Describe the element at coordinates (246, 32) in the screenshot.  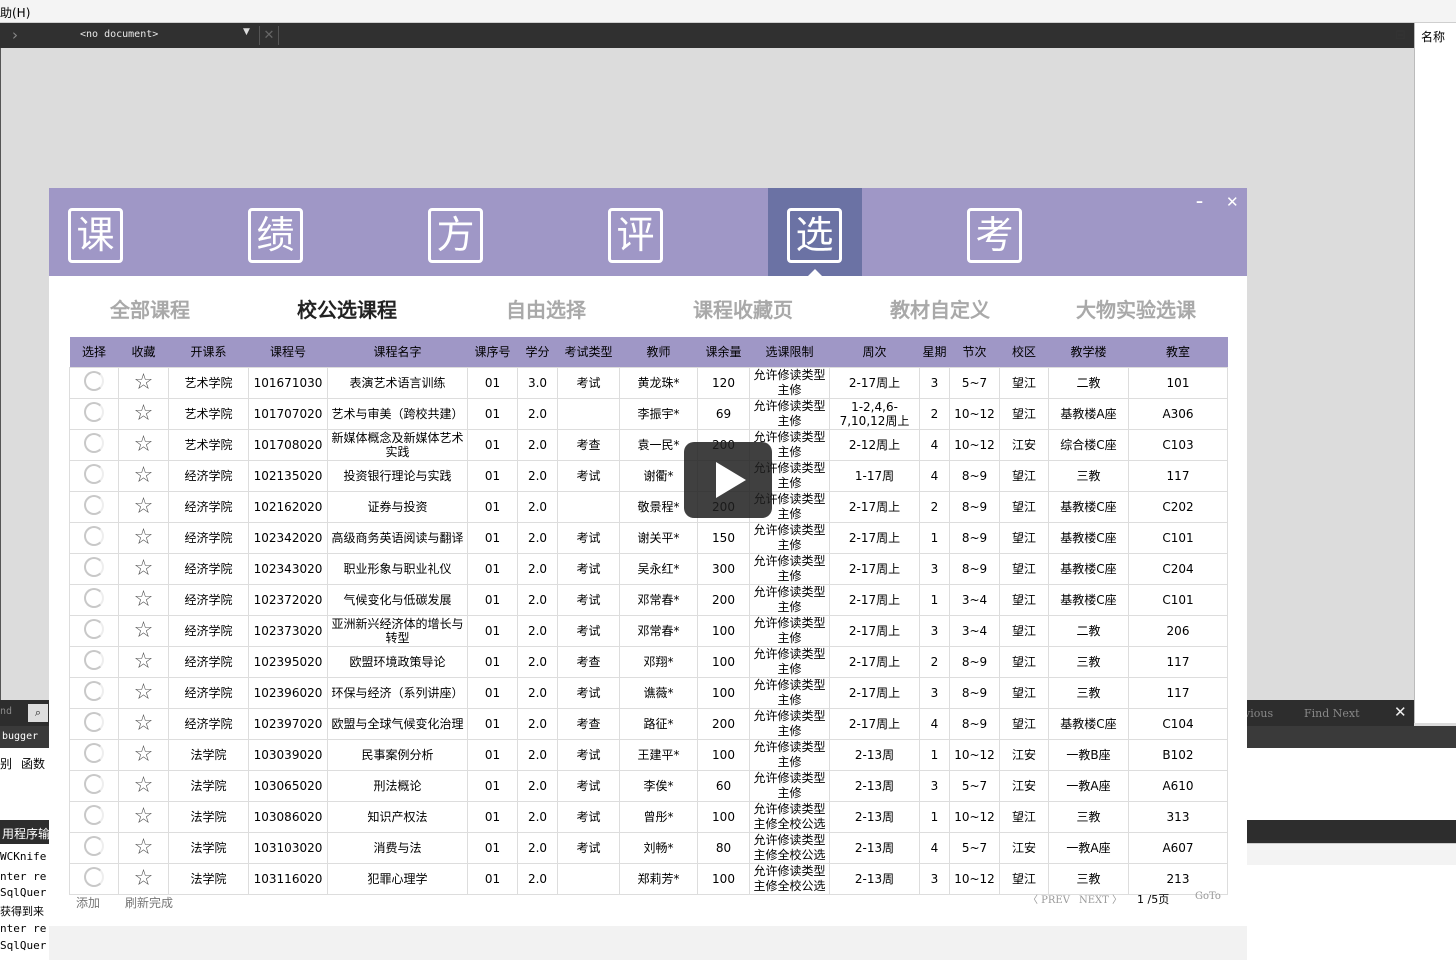
I see `chevron-down-icon: ▼` at that location.